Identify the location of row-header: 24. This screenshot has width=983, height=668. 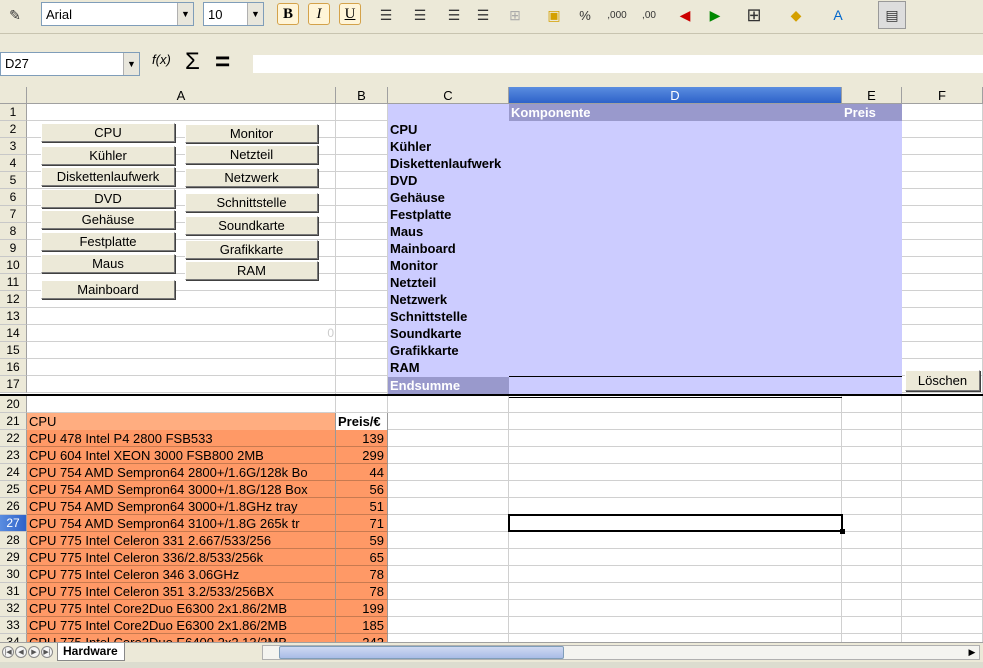
(13, 472).